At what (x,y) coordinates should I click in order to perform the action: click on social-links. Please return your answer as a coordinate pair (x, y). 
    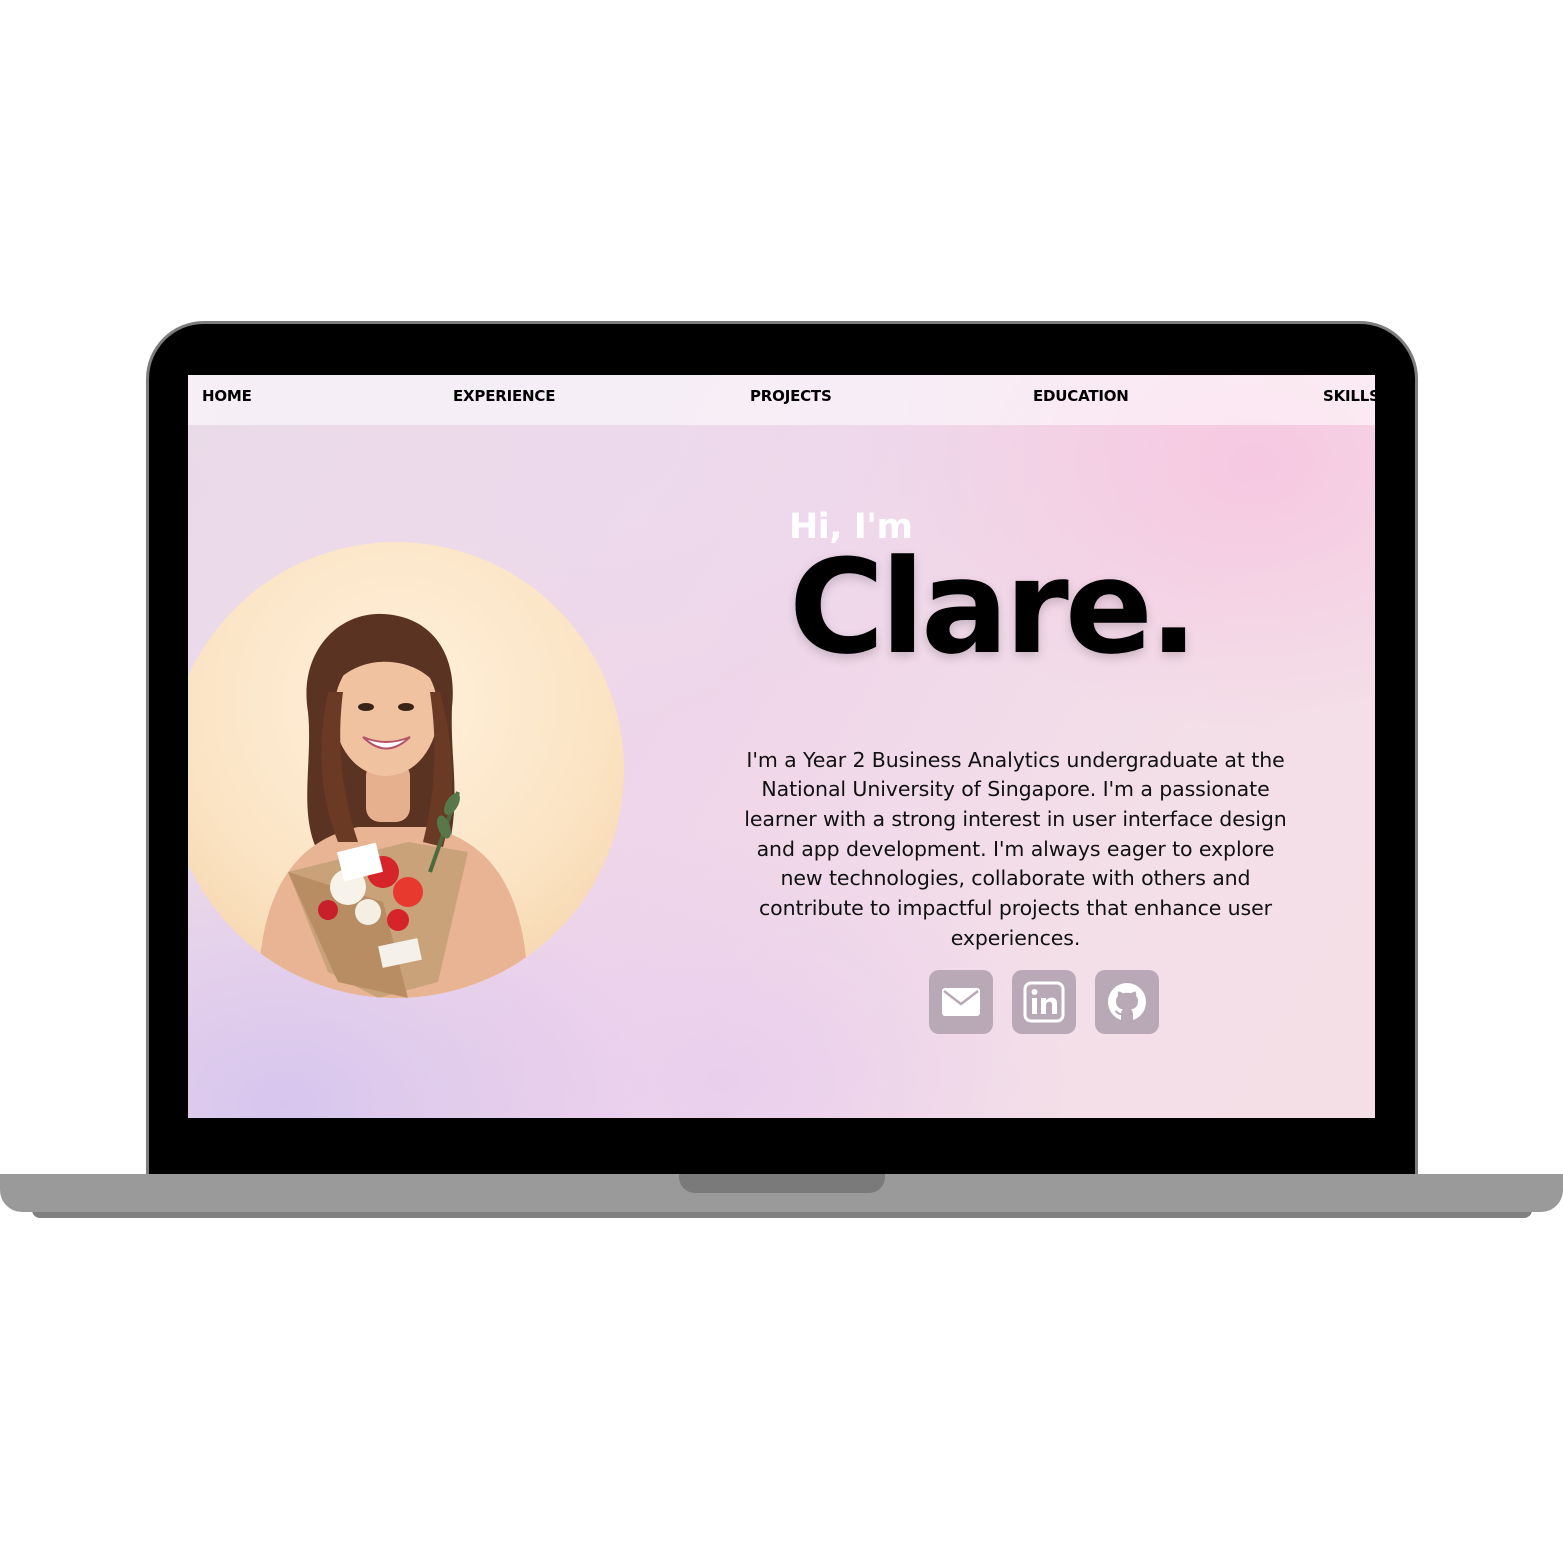
    Looking at the image, I should click on (1044, 1002).